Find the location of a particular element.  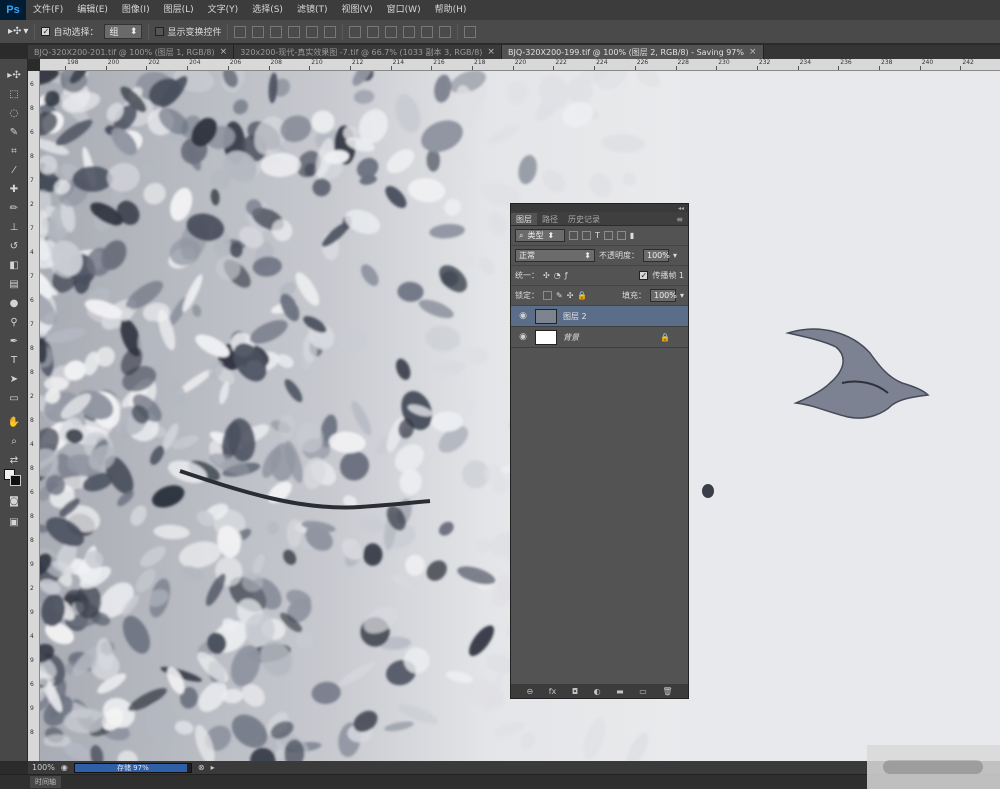

filter-shape-icon is located at coordinates (608, 235).